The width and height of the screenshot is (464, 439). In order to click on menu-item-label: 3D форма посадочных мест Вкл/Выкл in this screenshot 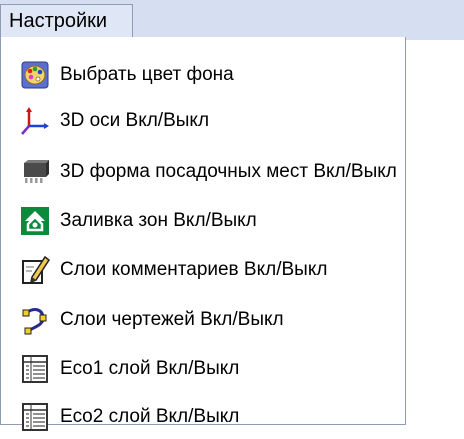, I will do `click(228, 171)`.